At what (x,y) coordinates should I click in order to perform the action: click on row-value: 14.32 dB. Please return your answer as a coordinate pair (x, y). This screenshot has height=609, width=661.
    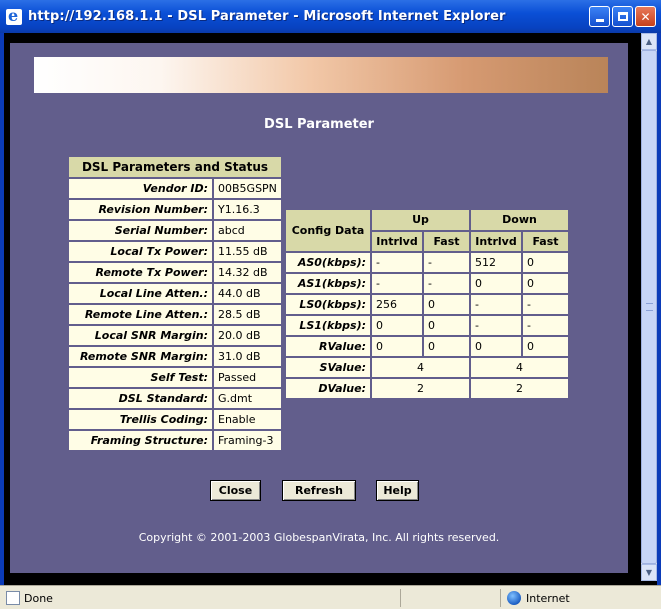
    Looking at the image, I should click on (247, 272).